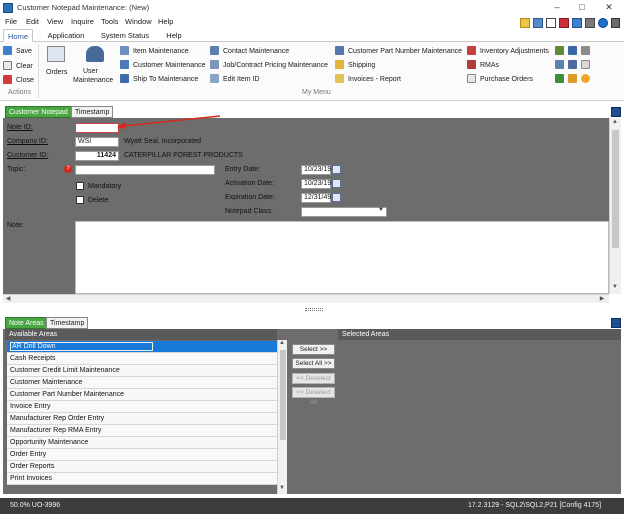  I want to click on scroll-thumb, so click(615, 189).